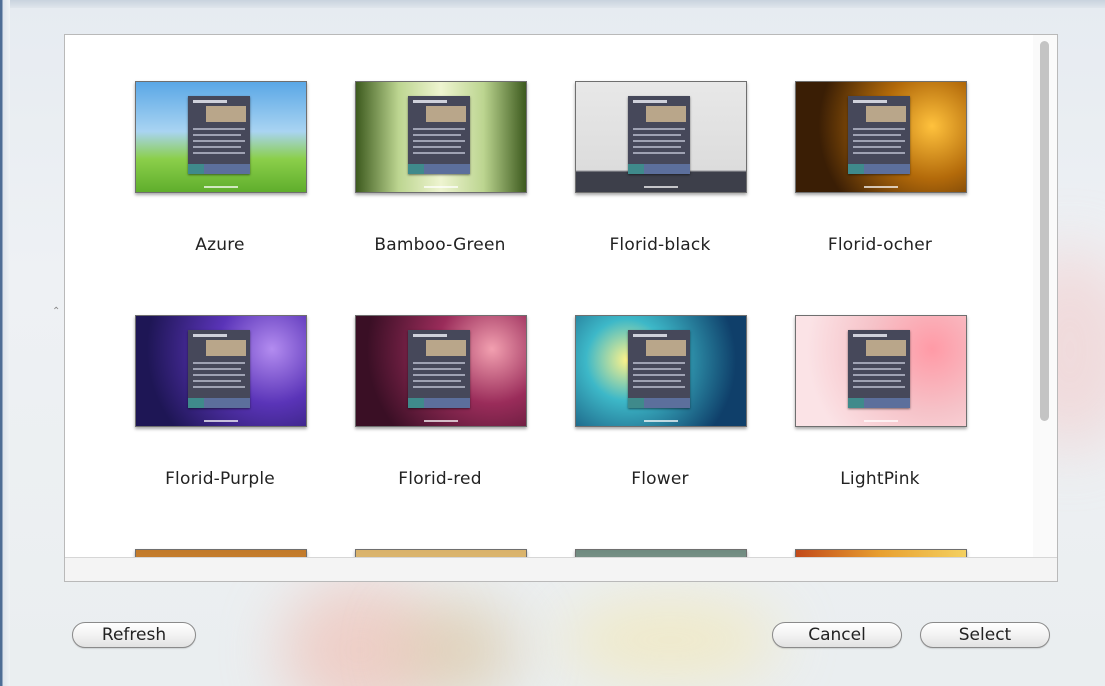  Describe the element at coordinates (134, 635) in the screenshot. I see `refresh-button: Refresh` at that location.